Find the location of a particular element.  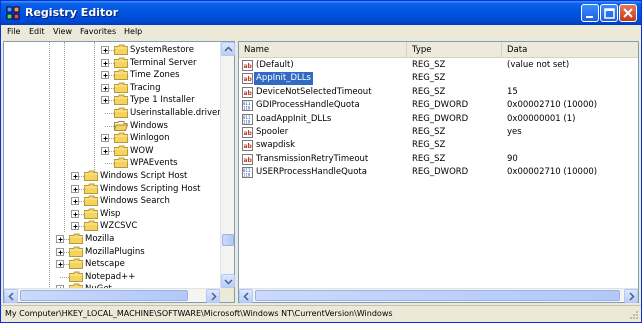

minimize-button is located at coordinates (590, 13).